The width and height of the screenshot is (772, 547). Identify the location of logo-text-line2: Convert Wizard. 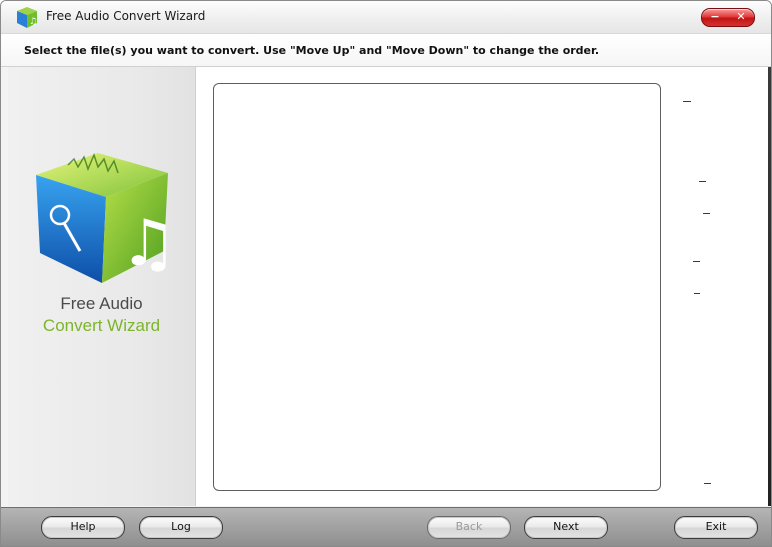
(101, 325).